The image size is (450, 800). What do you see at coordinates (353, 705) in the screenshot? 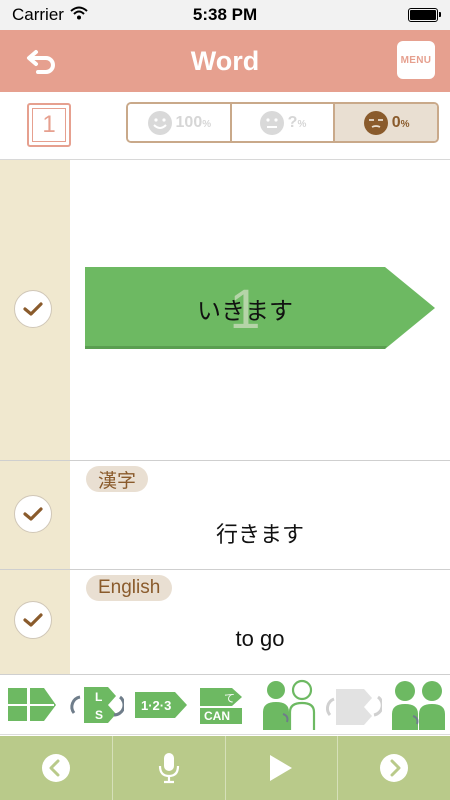
I see `mode-repeat-icon` at bounding box center [353, 705].